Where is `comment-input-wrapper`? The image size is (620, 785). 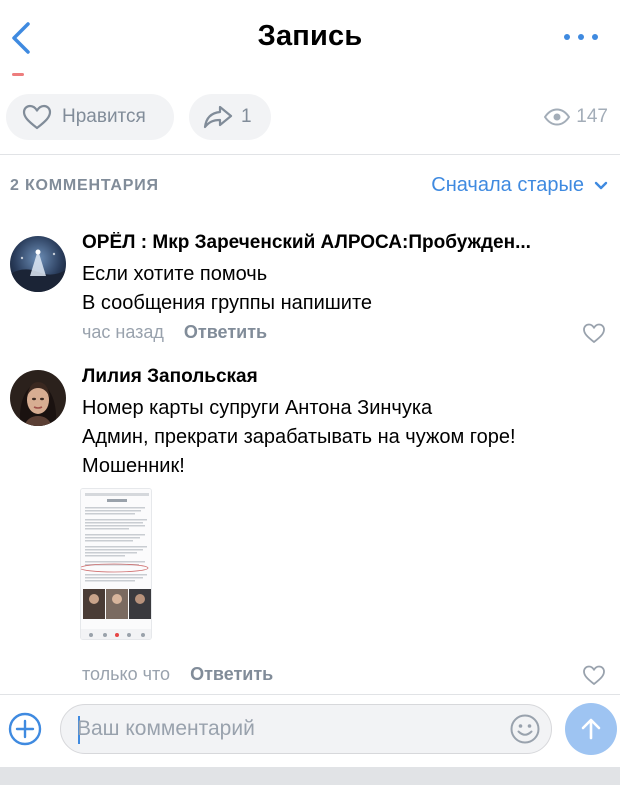 comment-input-wrapper is located at coordinates (306, 729).